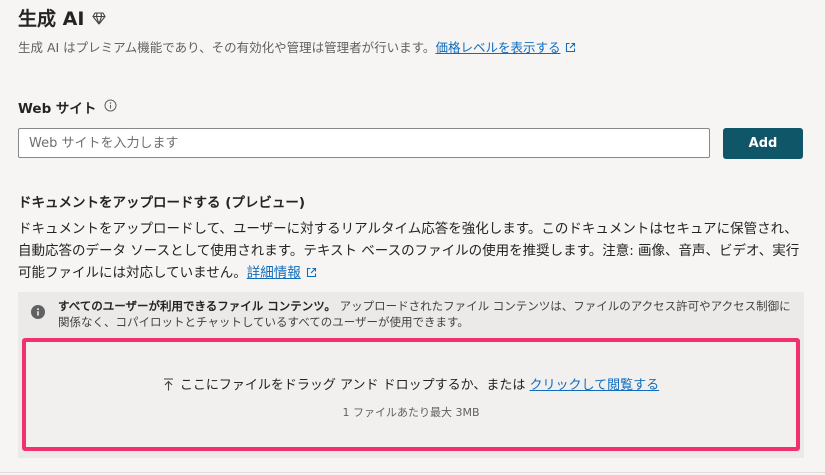  I want to click on browse-files-link: クリックして閲覧する, so click(595, 385).